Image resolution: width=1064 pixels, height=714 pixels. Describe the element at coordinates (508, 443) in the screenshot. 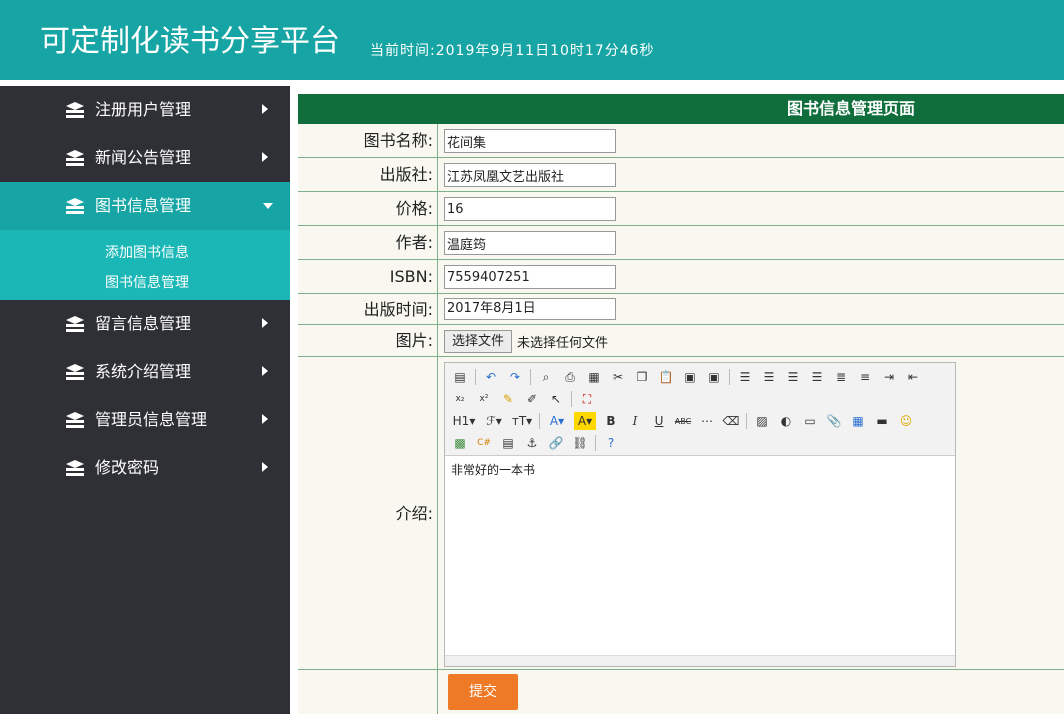

I see `page-break-icon: ▤` at that location.